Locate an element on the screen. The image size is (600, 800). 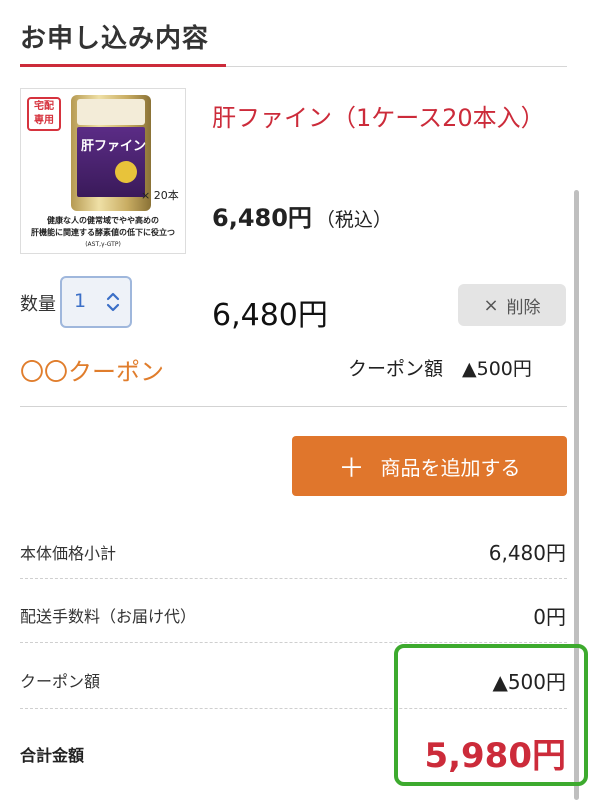
unit-price: 6,480円 （税込） is located at coordinates (302, 215).